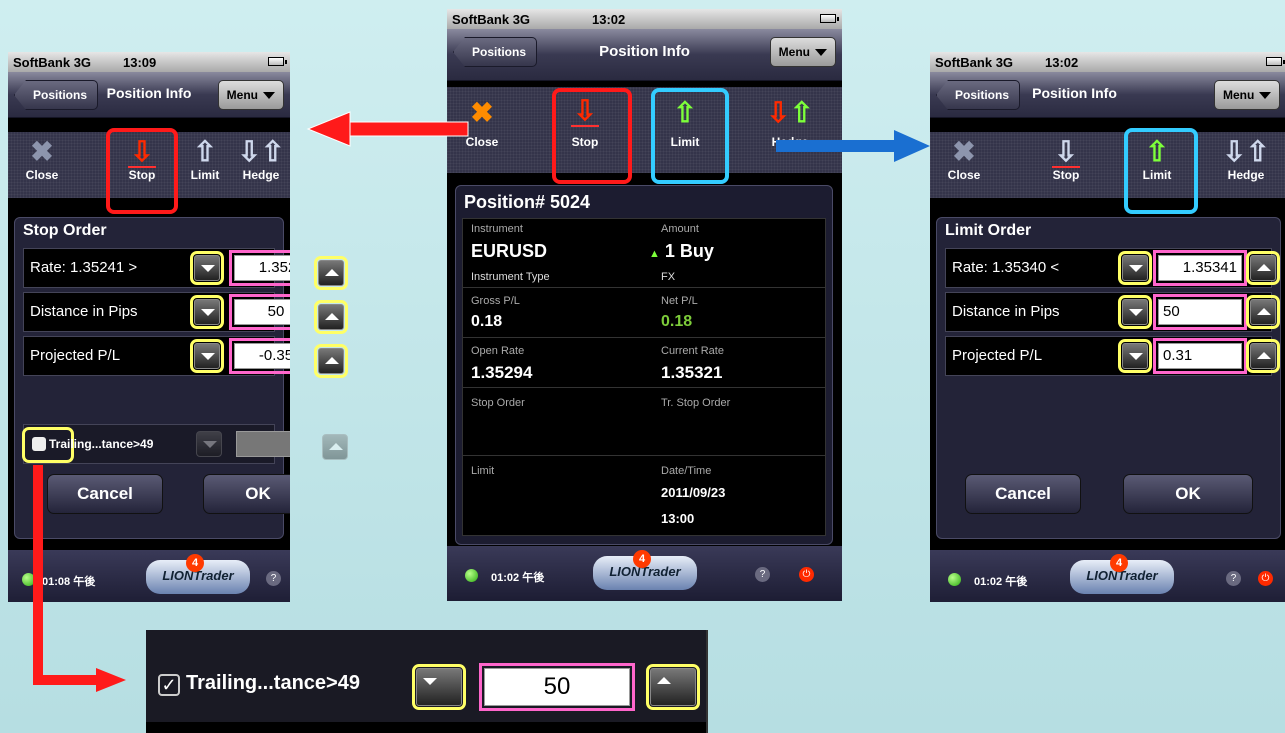  What do you see at coordinates (205, 151) in the screenshot?
I see `limit-arrow-icon: ⇧` at bounding box center [205, 151].